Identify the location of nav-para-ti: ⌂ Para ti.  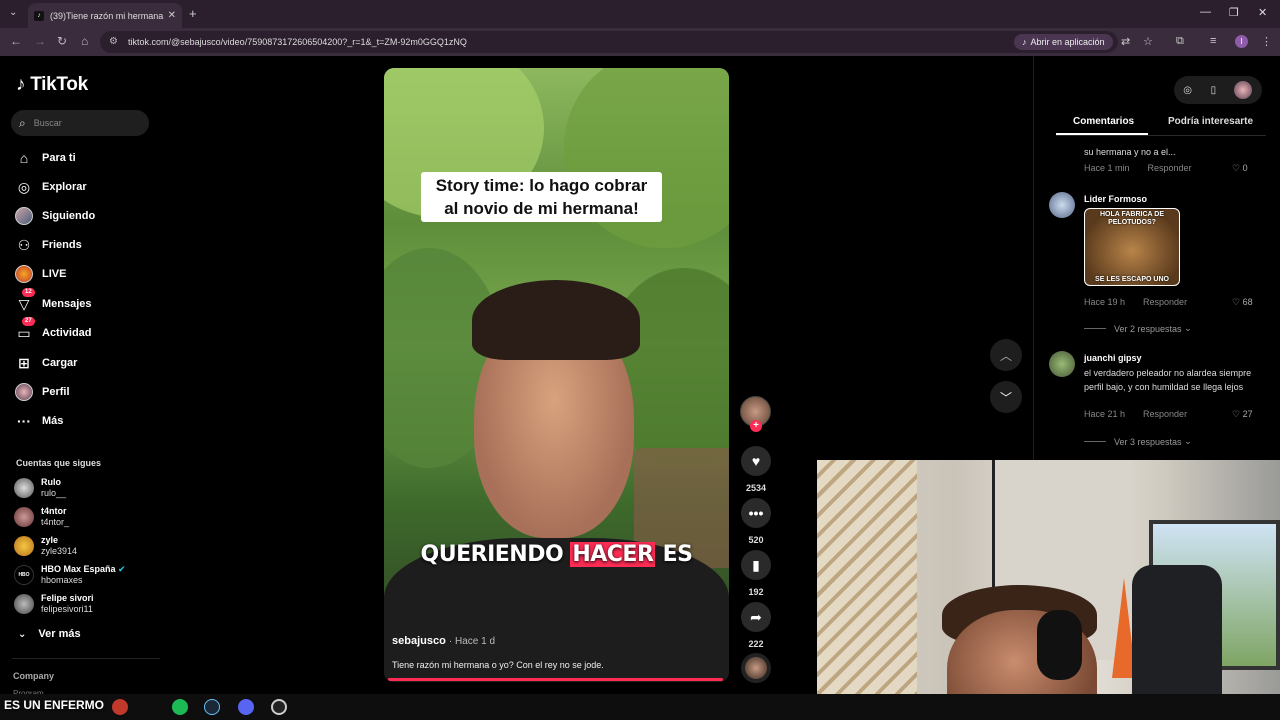
(45, 158).